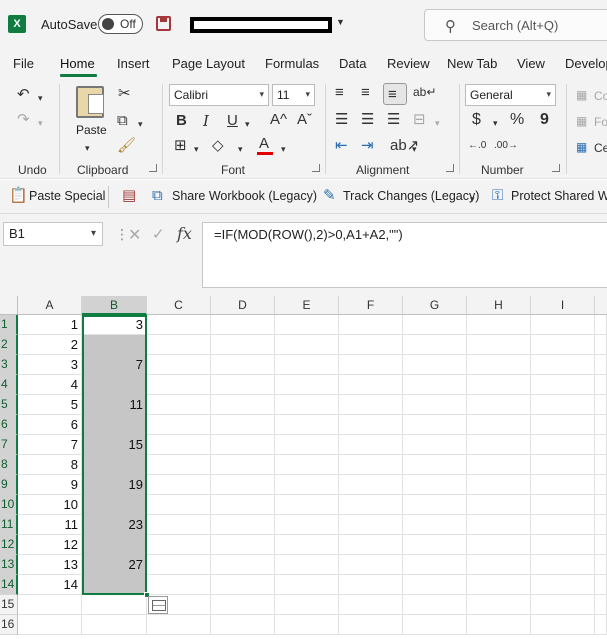 This screenshot has width=607, height=639. I want to click on share-workbook-icon: ⧉, so click(157, 196).